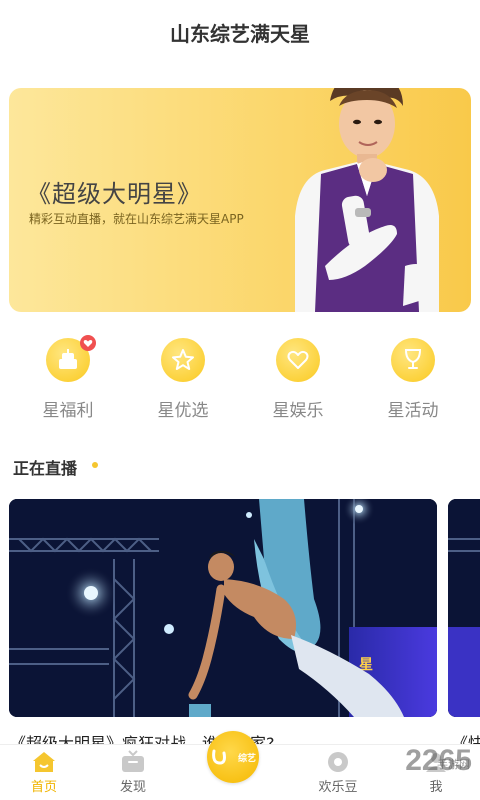 This screenshot has width=480, height=800. I want to click on feature-label: 星福利, so click(68, 411).